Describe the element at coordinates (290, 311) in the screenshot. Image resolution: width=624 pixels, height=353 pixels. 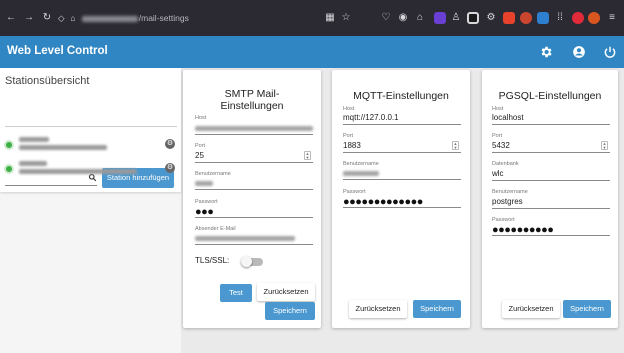
I see `smtp-save-button: Speichern` at that location.